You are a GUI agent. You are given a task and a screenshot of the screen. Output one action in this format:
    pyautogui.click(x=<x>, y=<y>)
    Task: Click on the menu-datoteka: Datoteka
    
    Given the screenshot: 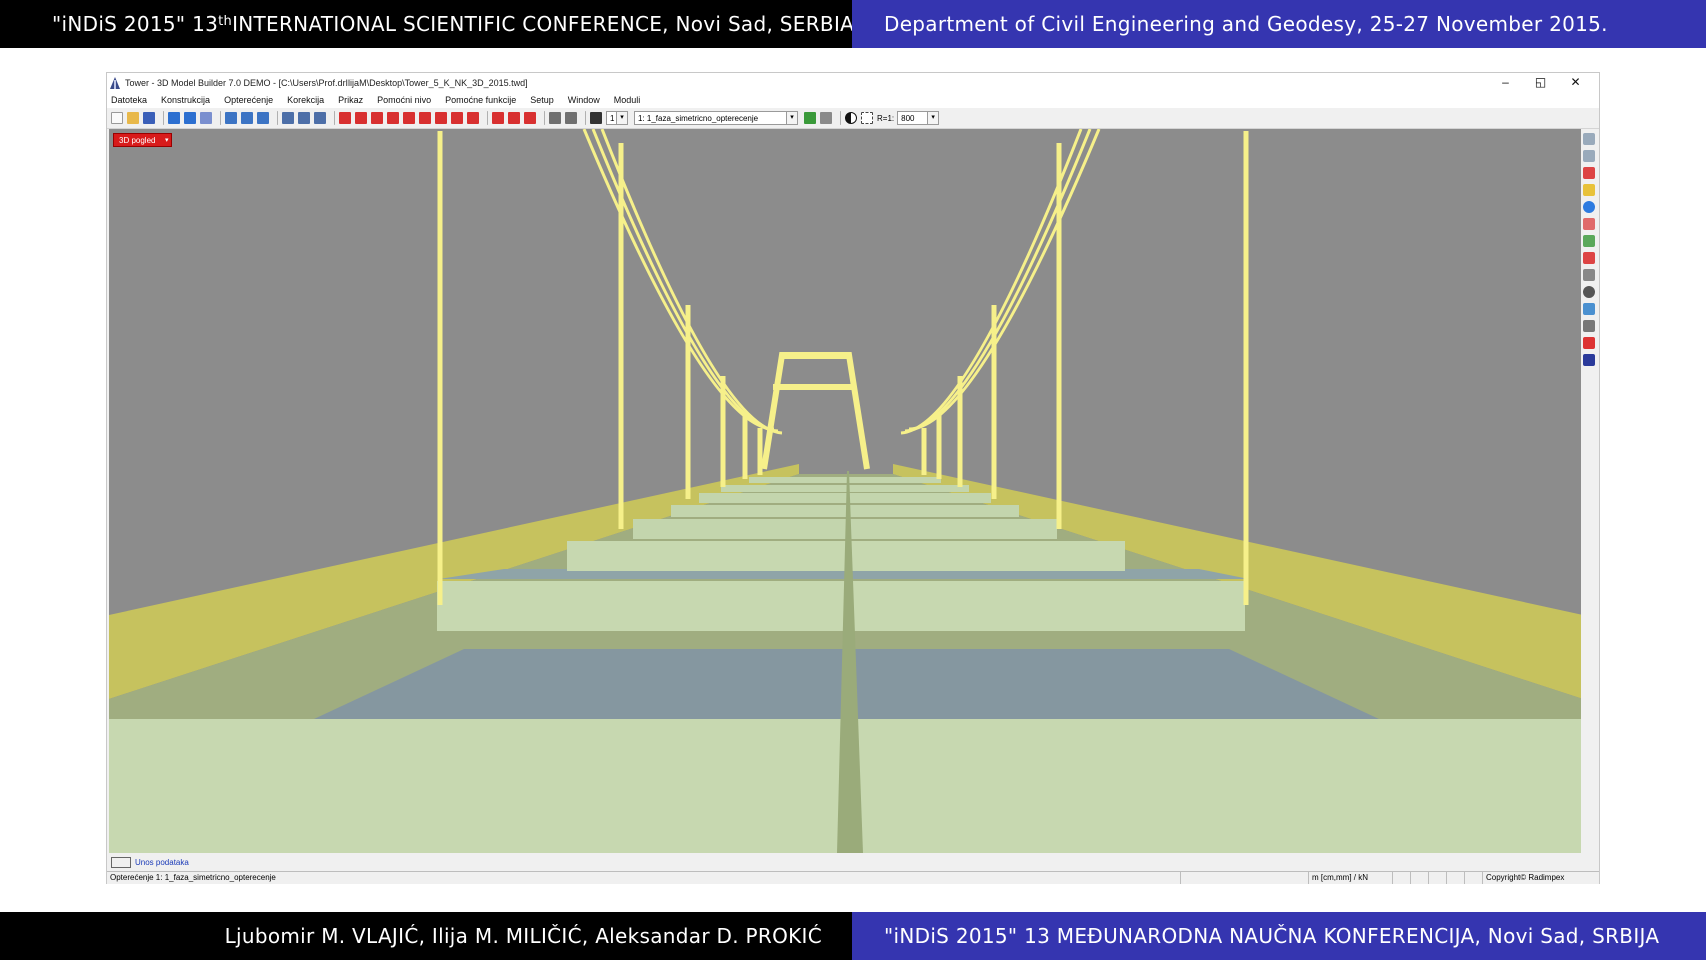 What is the action you would take?
    pyautogui.click(x=129, y=100)
    